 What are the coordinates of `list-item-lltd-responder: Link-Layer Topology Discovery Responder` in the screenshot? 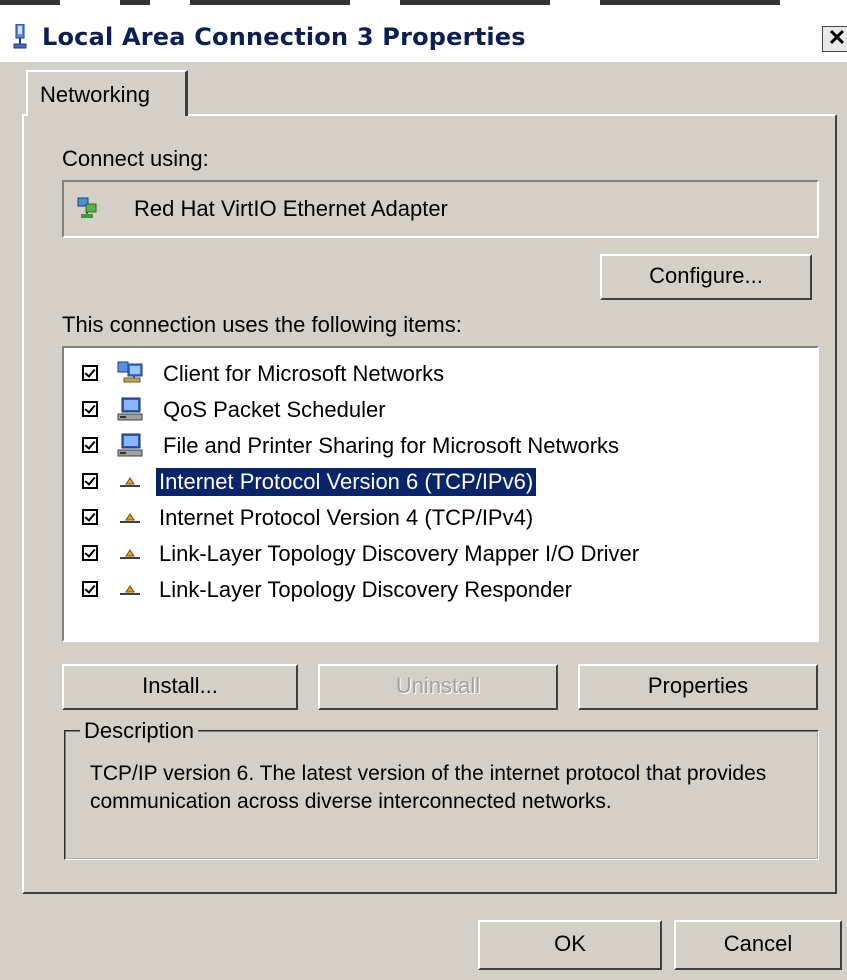 It's located at (434, 590).